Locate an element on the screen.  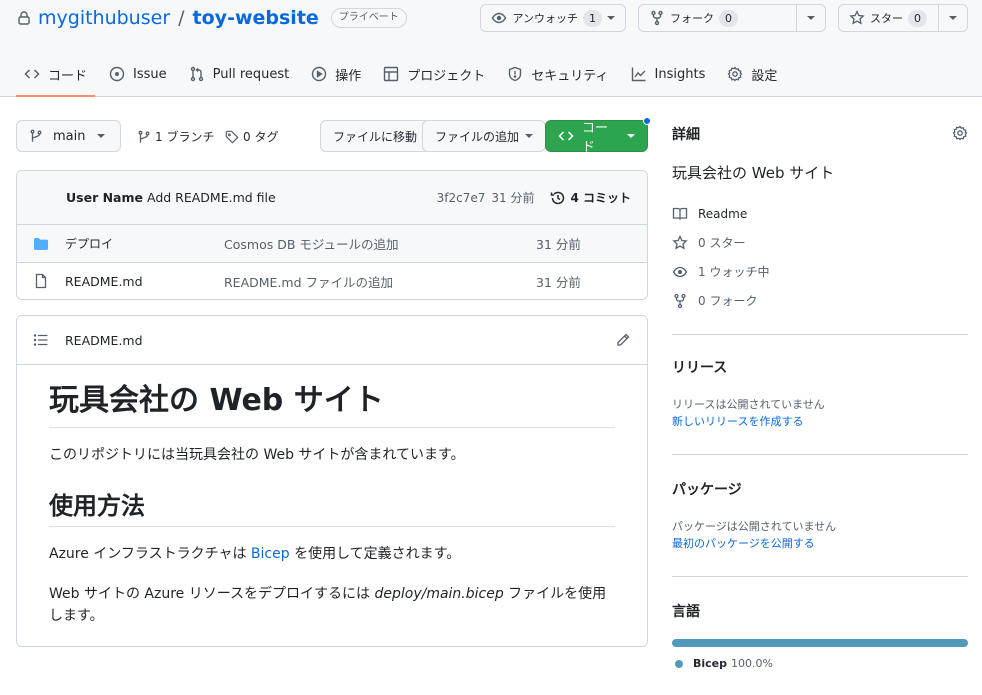
commit-sha: 3f2c7e7 is located at coordinates (461, 198).